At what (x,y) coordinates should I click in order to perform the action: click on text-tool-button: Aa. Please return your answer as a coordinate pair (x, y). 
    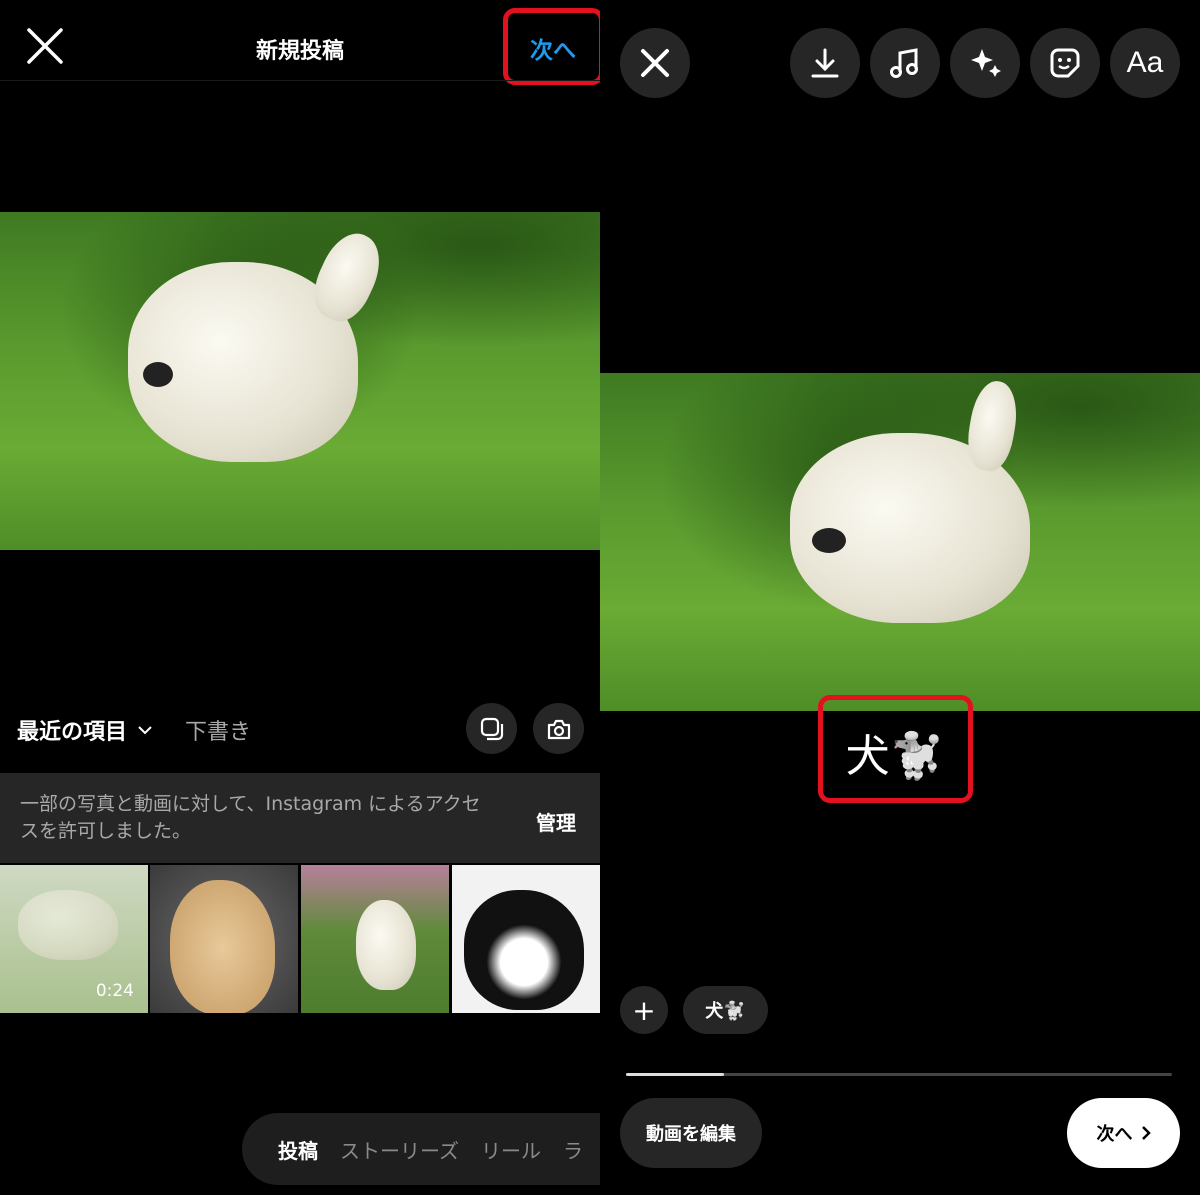
    Looking at the image, I should click on (1145, 63).